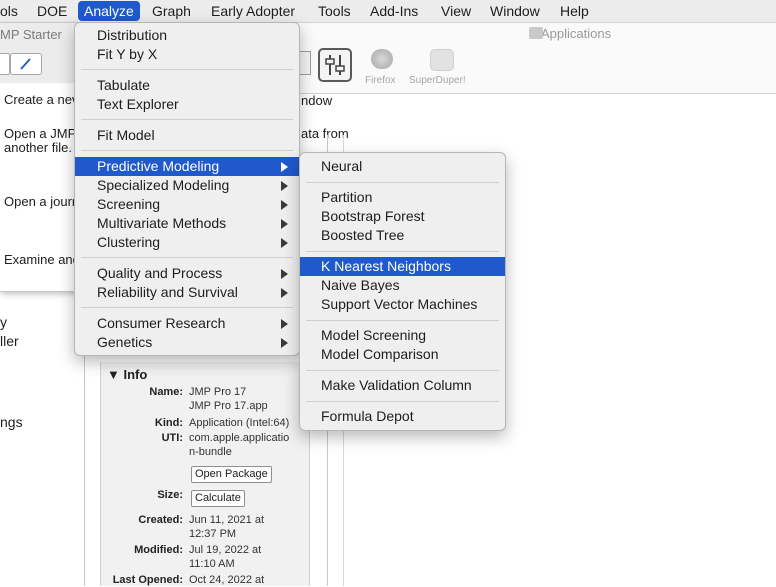  I want to click on last-opened-value-1: Oct 24, 2022 at, so click(227, 580).